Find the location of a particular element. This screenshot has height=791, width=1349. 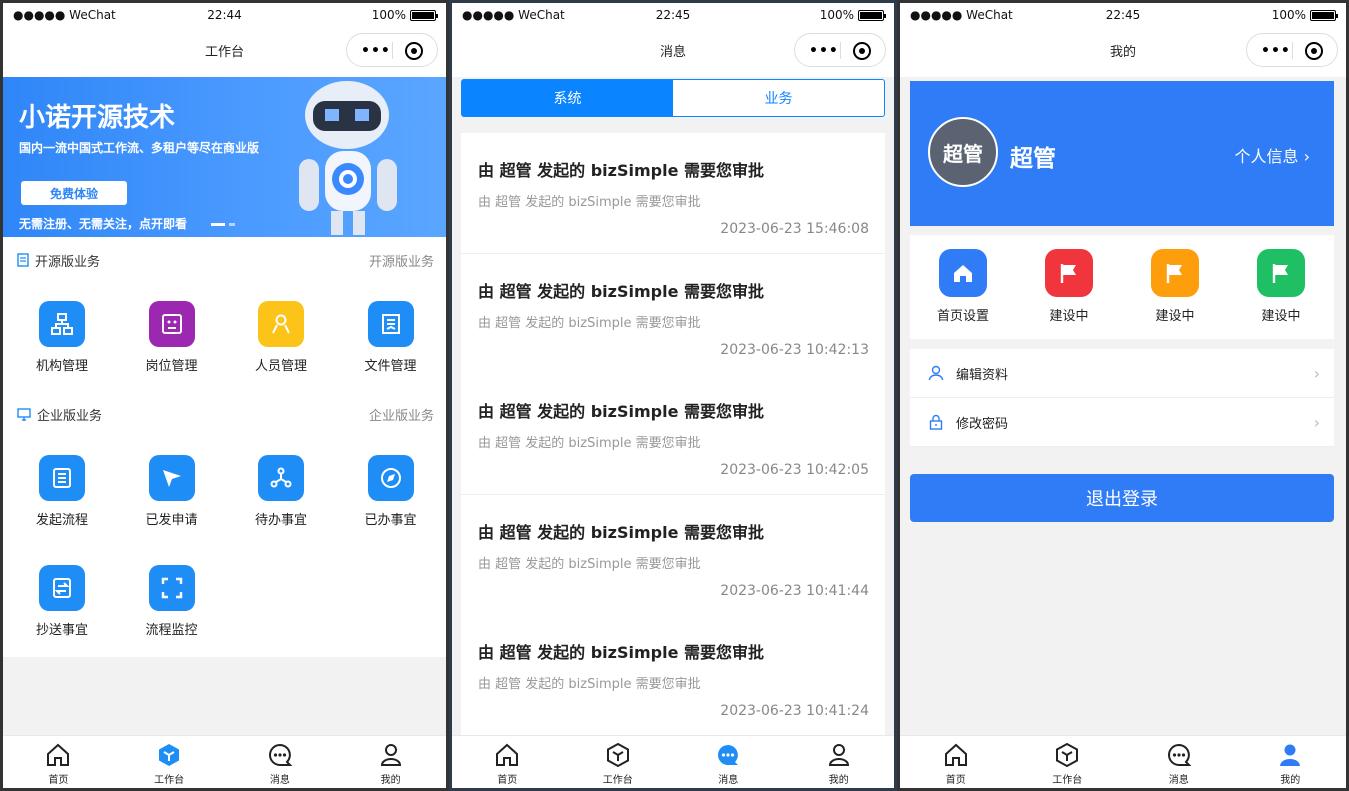

grid-item-label: 机构管理 is located at coordinates (61, 366).